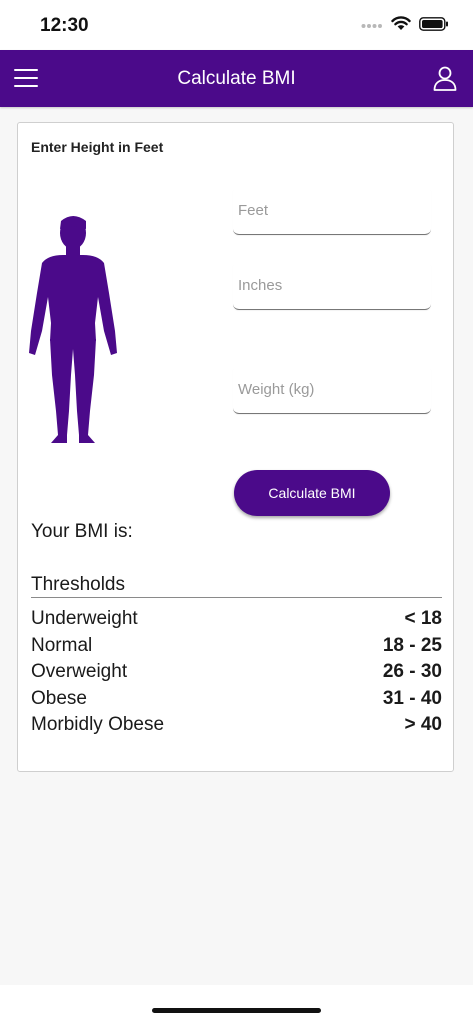 This screenshot has width=473, height=1024. What do you see at coordinates (412, 698) in the screenshot?
I see `threshold-range: 31 - 40` at bounding box center [412, 698].